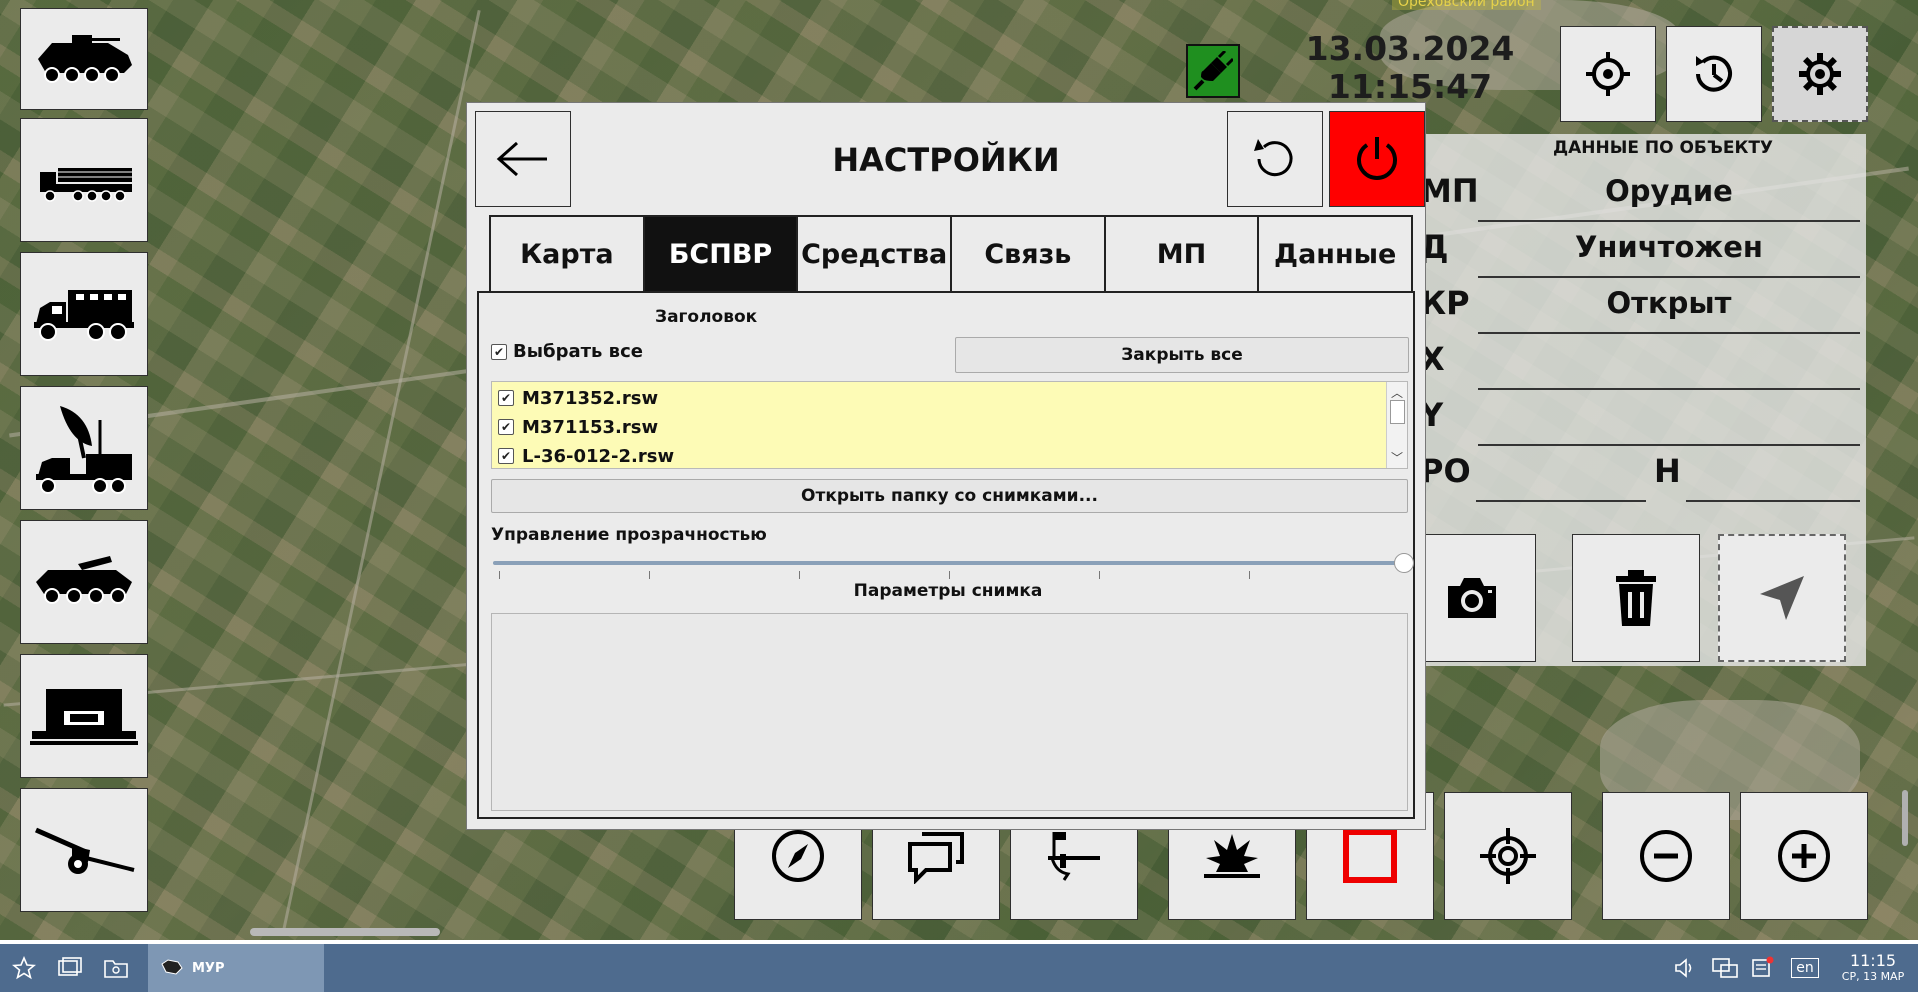  What do you see at coordinates (567, 254) in the screenshot?
I see `tab-map: Карта` at bounding box center [567, 254].